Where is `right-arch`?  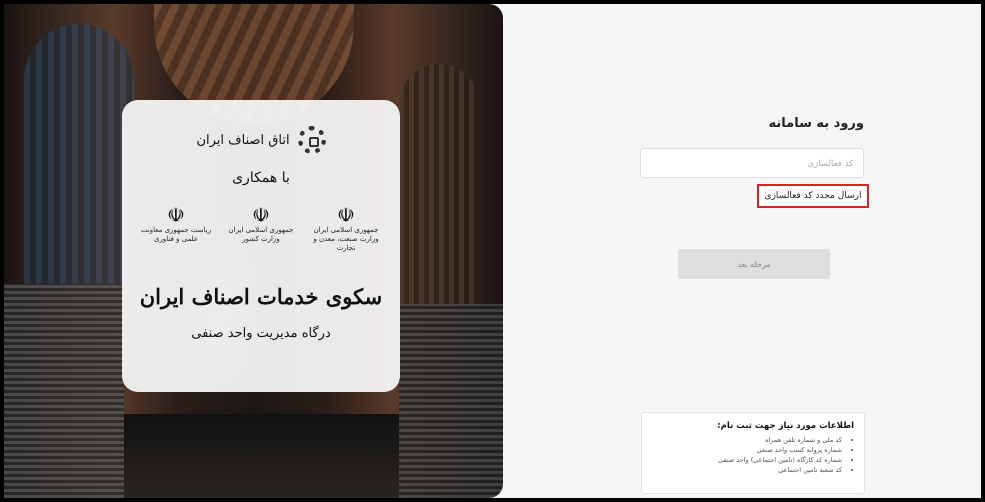
right-arch is located at coordinates (439, 184).